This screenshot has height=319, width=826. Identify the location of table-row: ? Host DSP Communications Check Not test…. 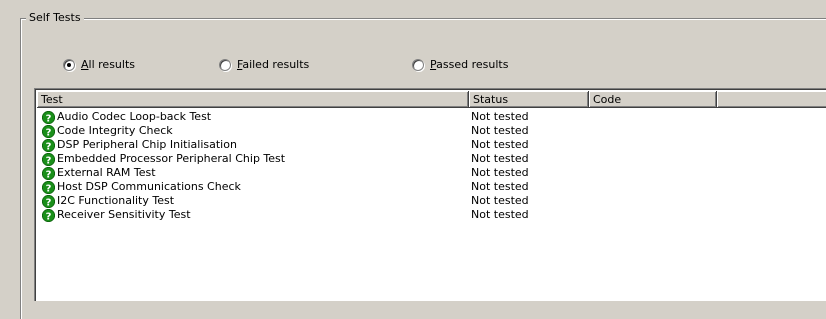
(431, 187).